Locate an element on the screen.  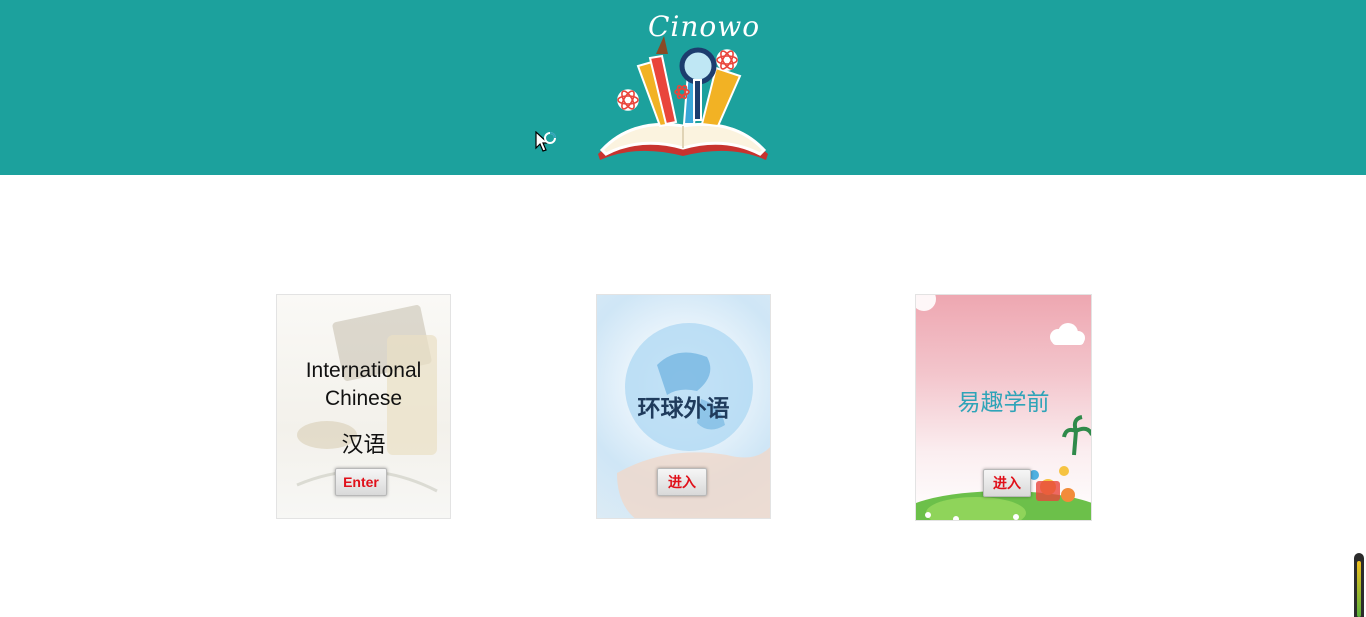
mouse-cursor-icon is located at coordinates (545, 141).